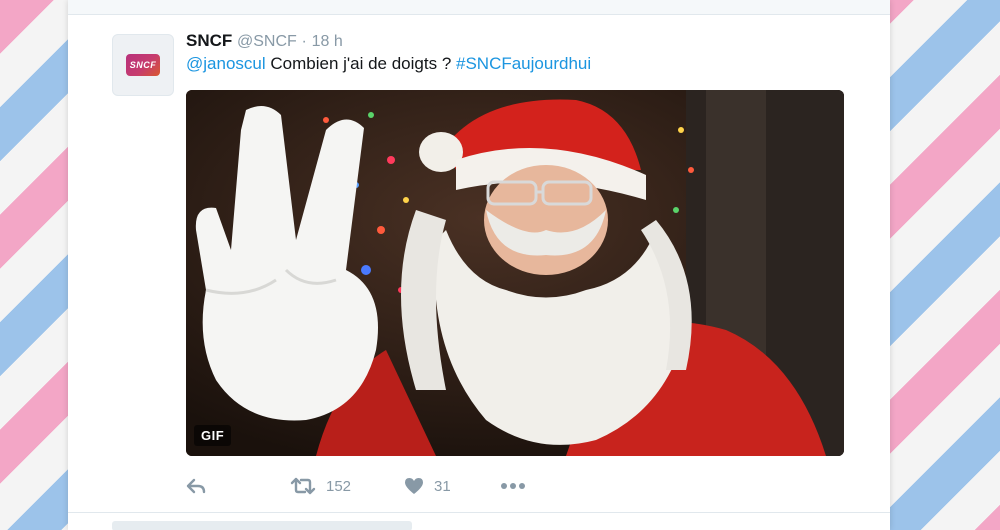 Image resolution: width=1000 pixels, height=530 pixels. What do you see at coordinates (196, 486) in the screenshot?
I see `reply-icon` at bounding box center [196, 486].